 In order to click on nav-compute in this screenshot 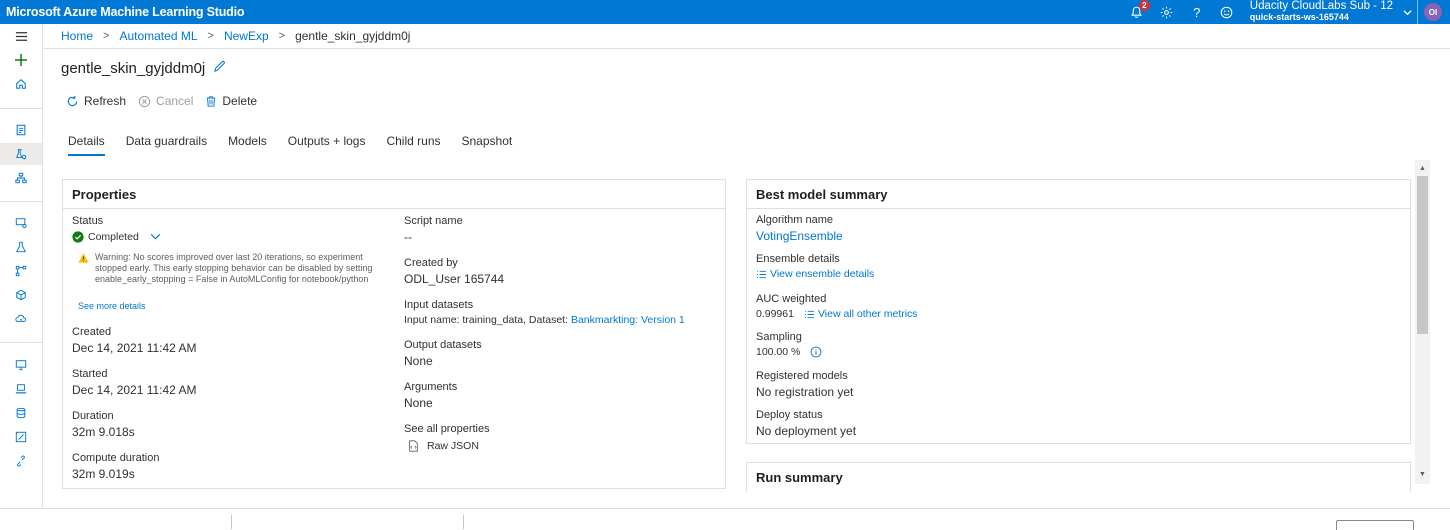, I will do `click(21, 365)`.